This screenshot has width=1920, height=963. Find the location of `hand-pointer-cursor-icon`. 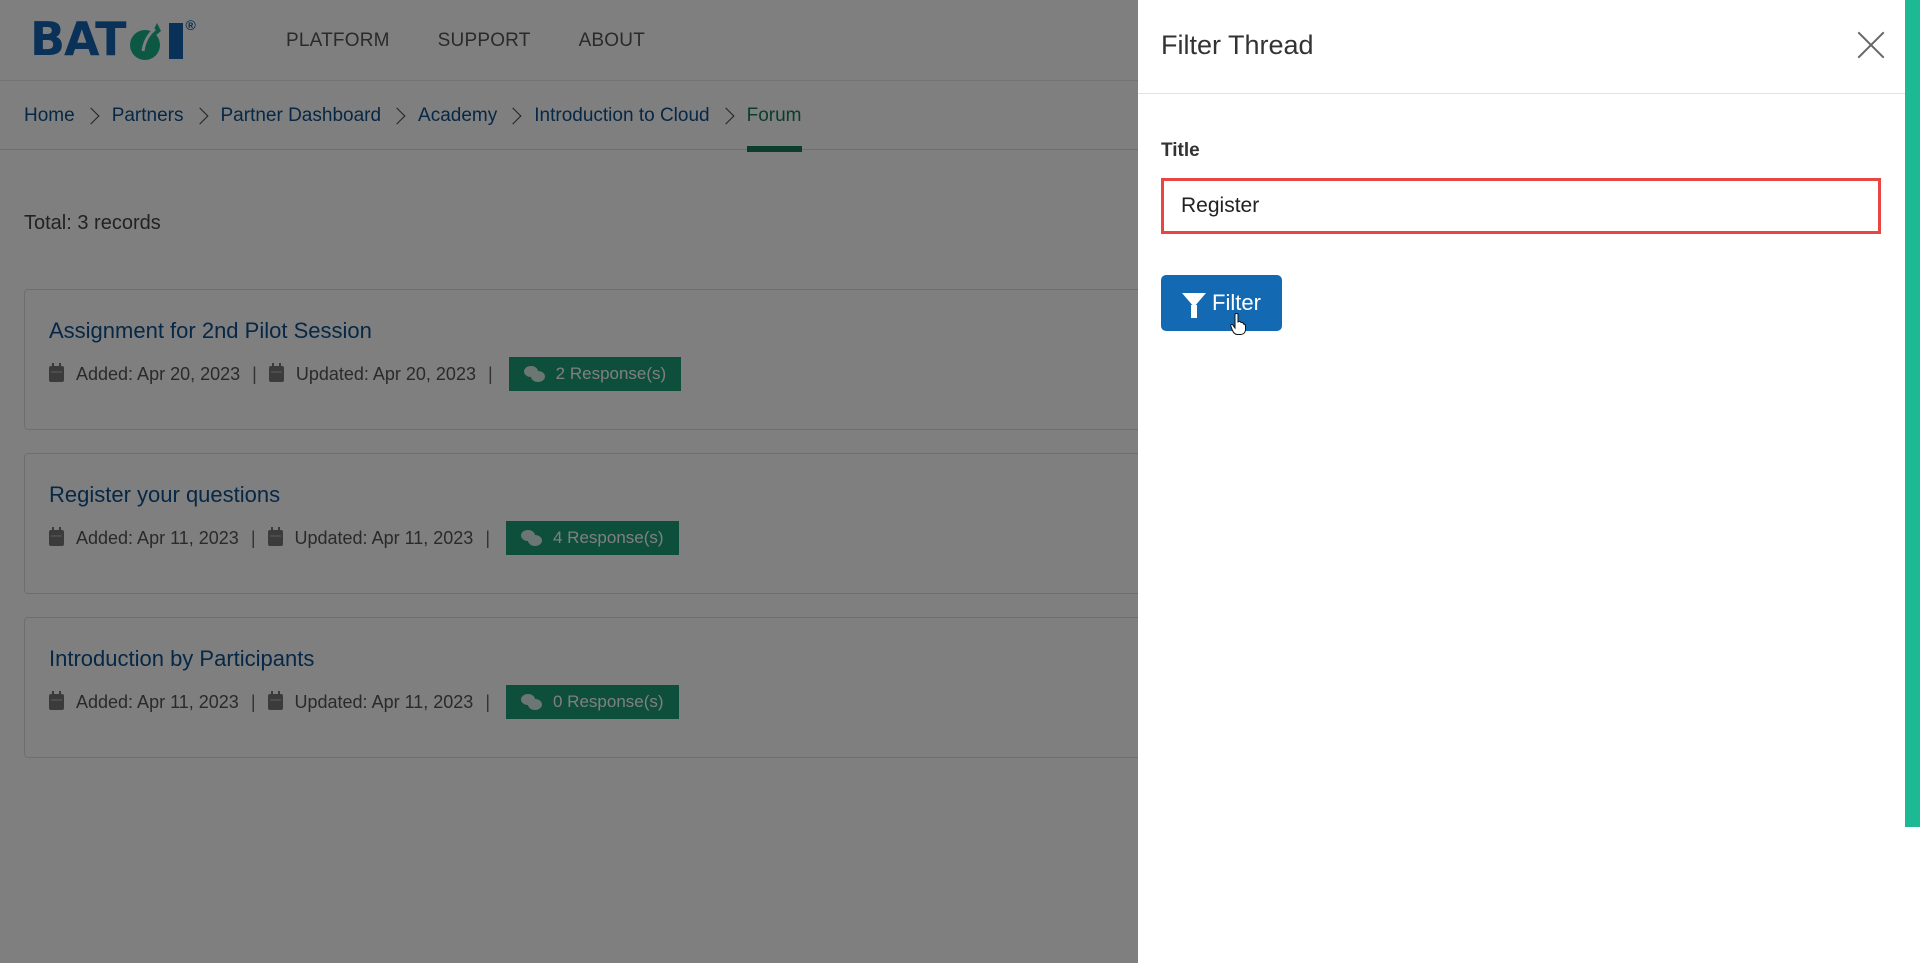

hand-pointer-cursor-icon is located at coordinates (1238, 324).